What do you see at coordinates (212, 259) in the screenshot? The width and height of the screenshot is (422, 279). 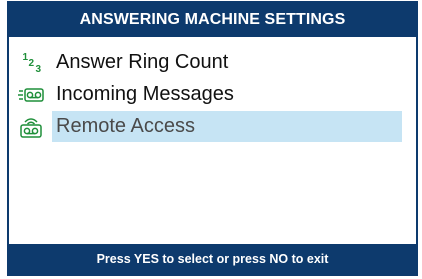 I see `footer-hint: Press YES to select or press NO to exit` at bounding box center [212, 259].